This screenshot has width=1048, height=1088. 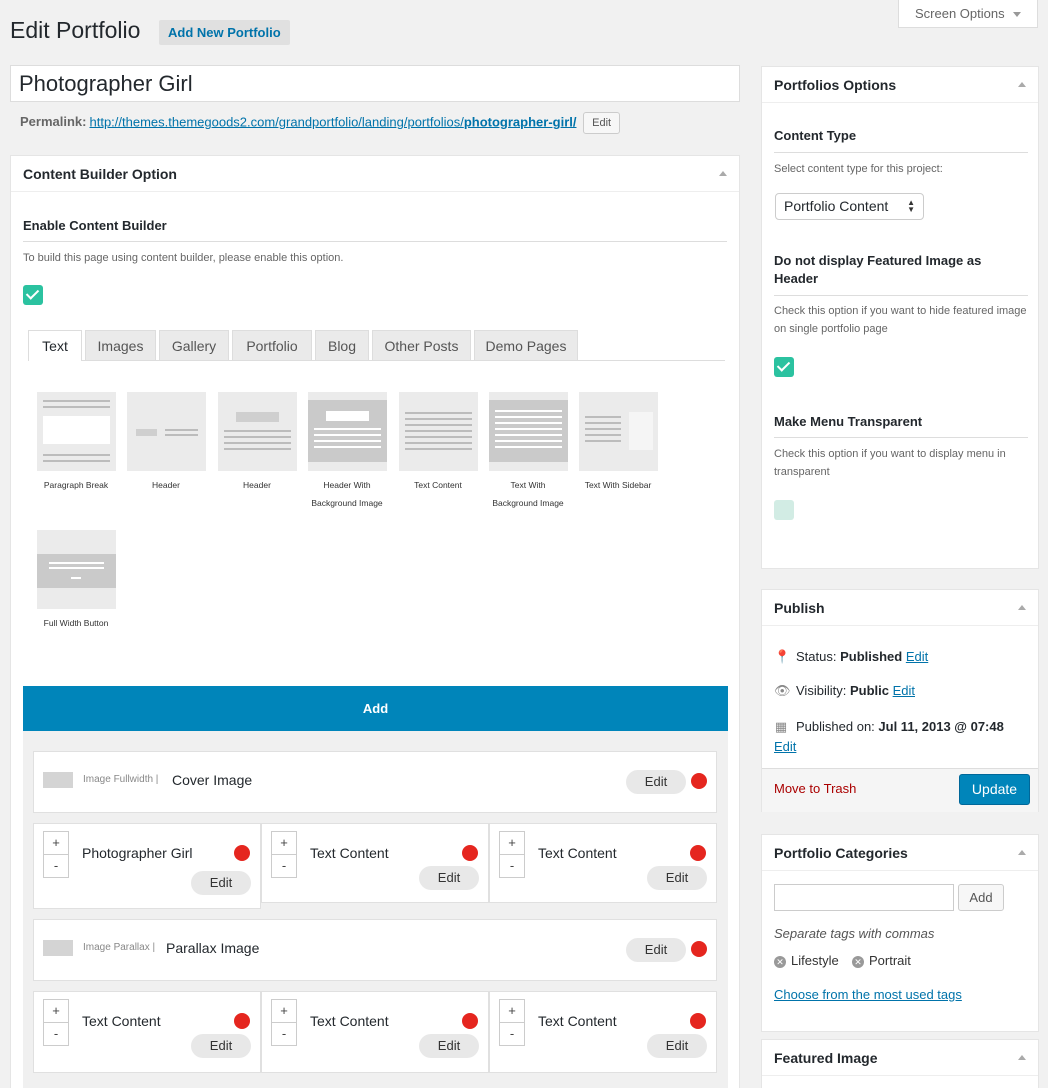 I want to click on tab-gallery: Gallery, so click(x=194, y=345).